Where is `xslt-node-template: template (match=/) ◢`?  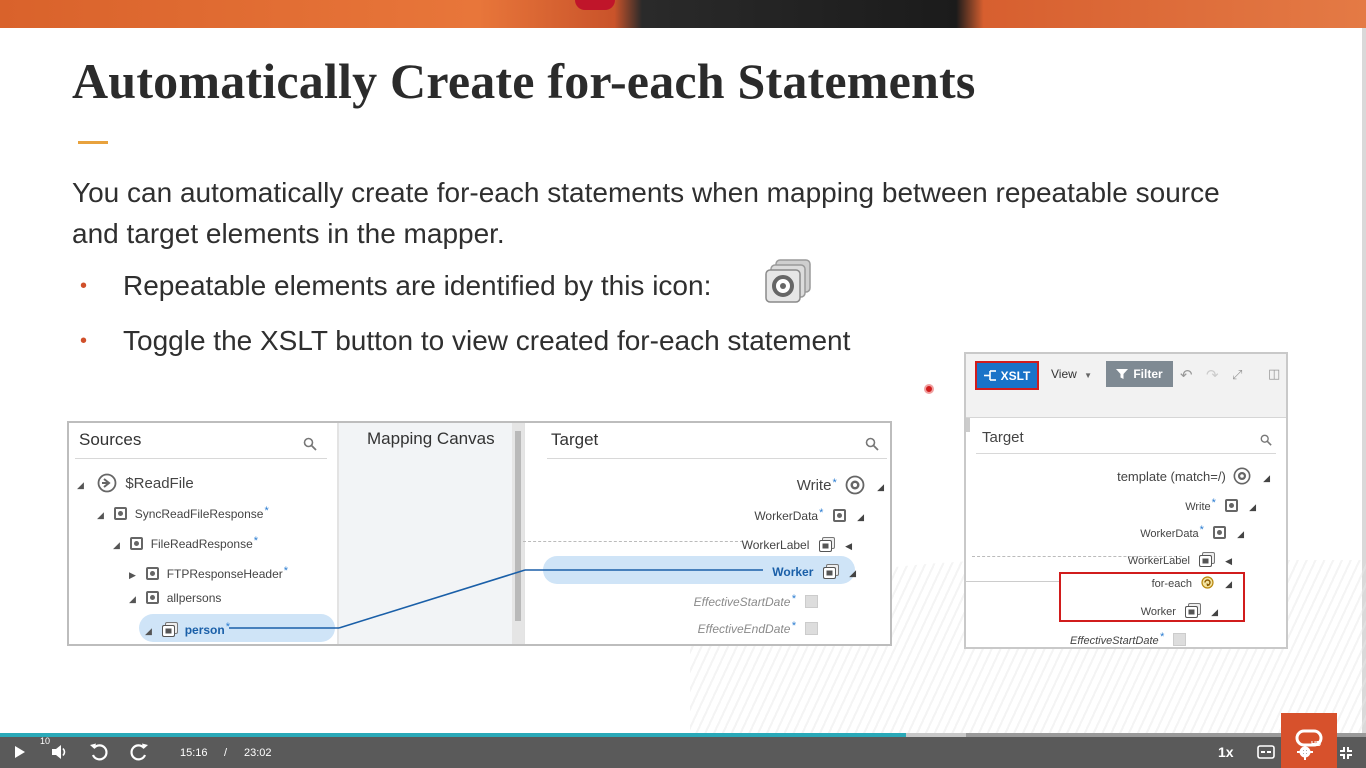
xslt-node-template: template (match=/) ◢ is located at coordinates (1193, 476).